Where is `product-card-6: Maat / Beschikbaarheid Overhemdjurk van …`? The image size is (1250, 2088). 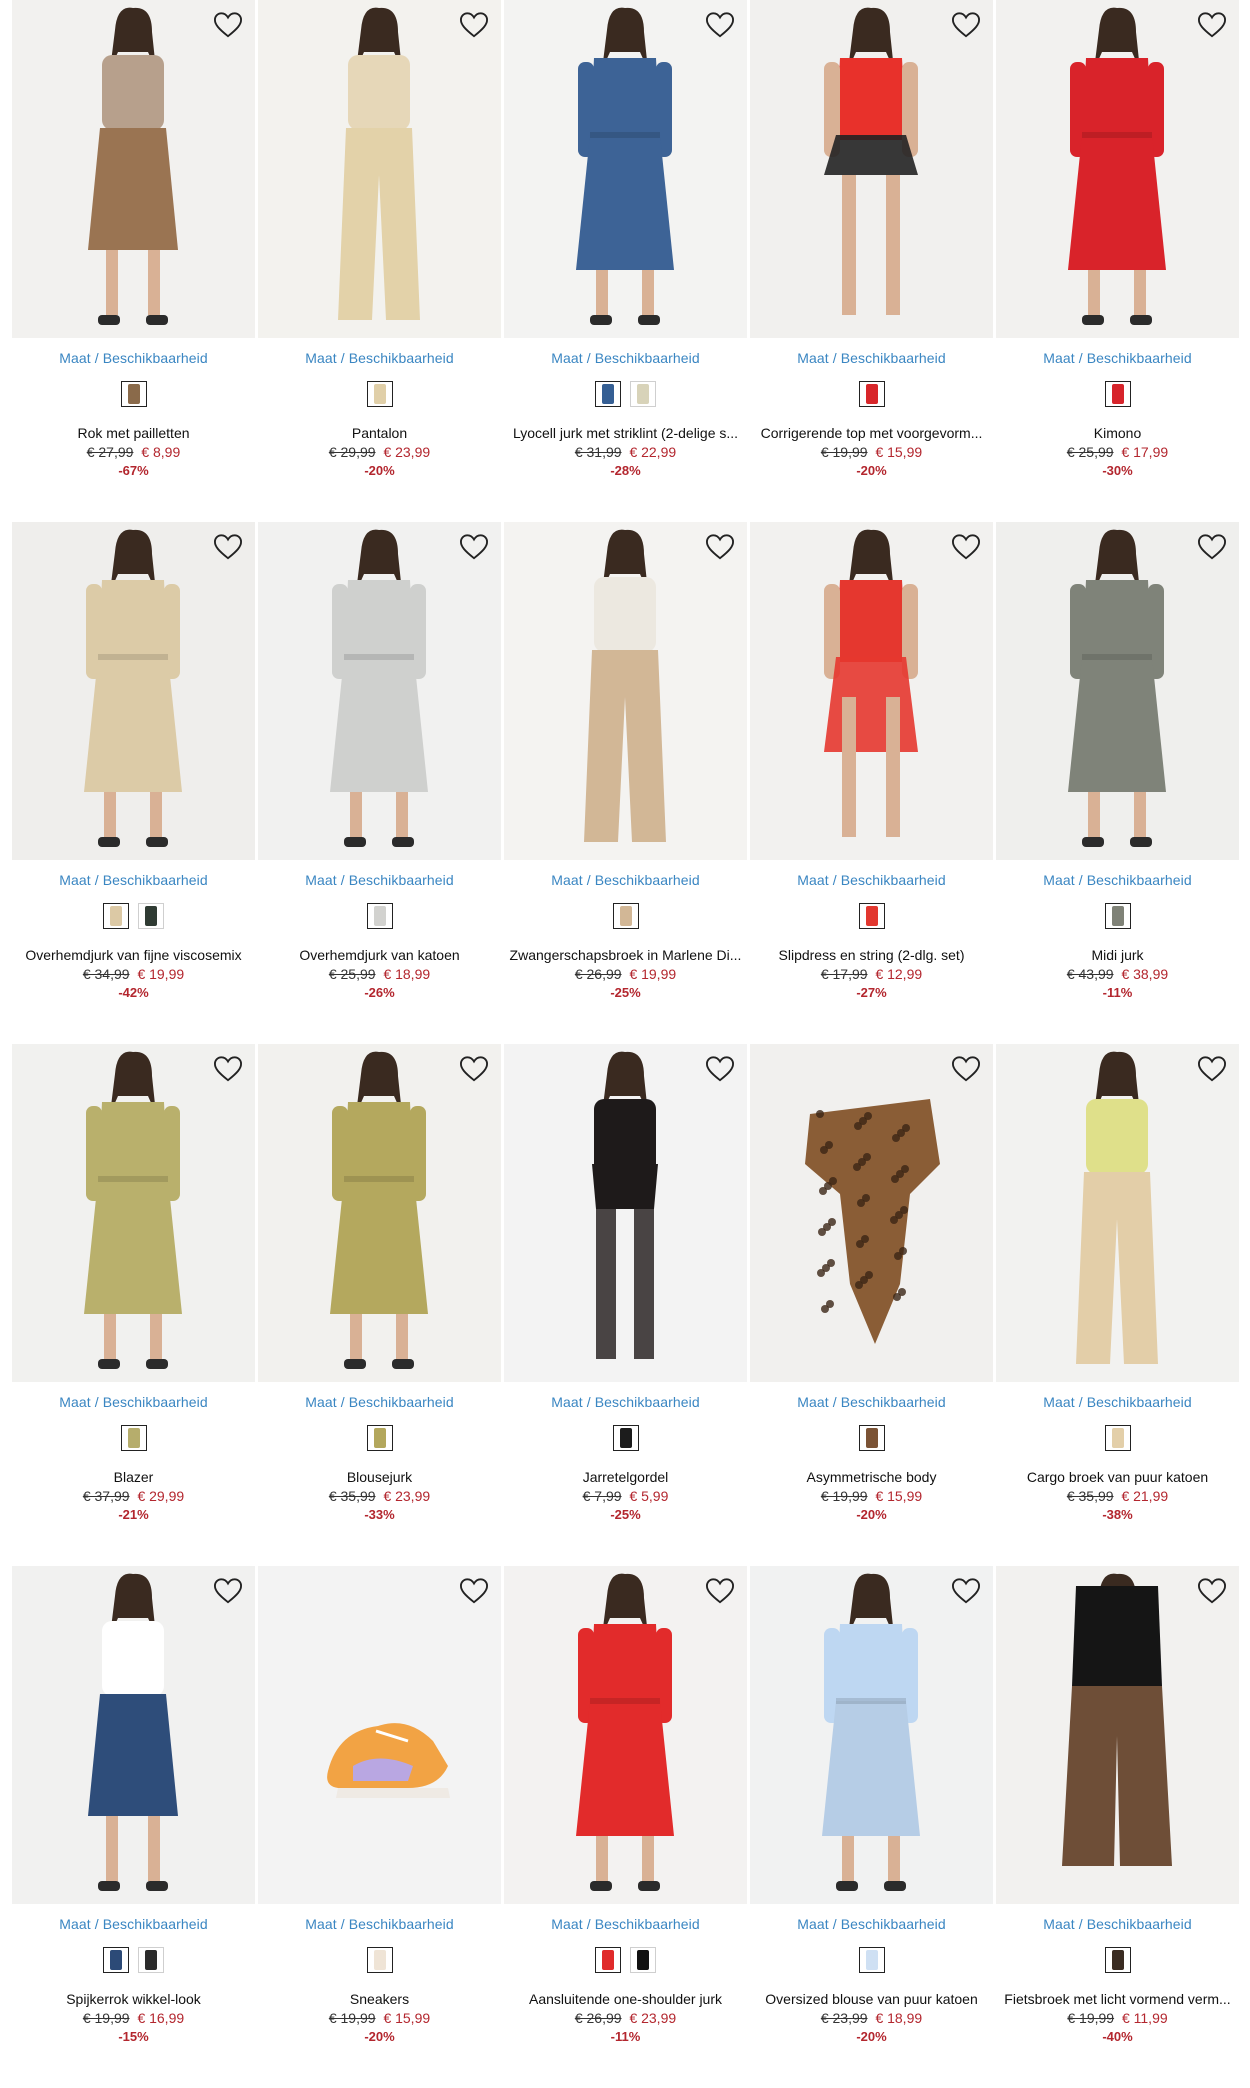 product-card-6: Maat / Beschikbaarheid Overhemdjurk van … is located at coordinates (133, 783).